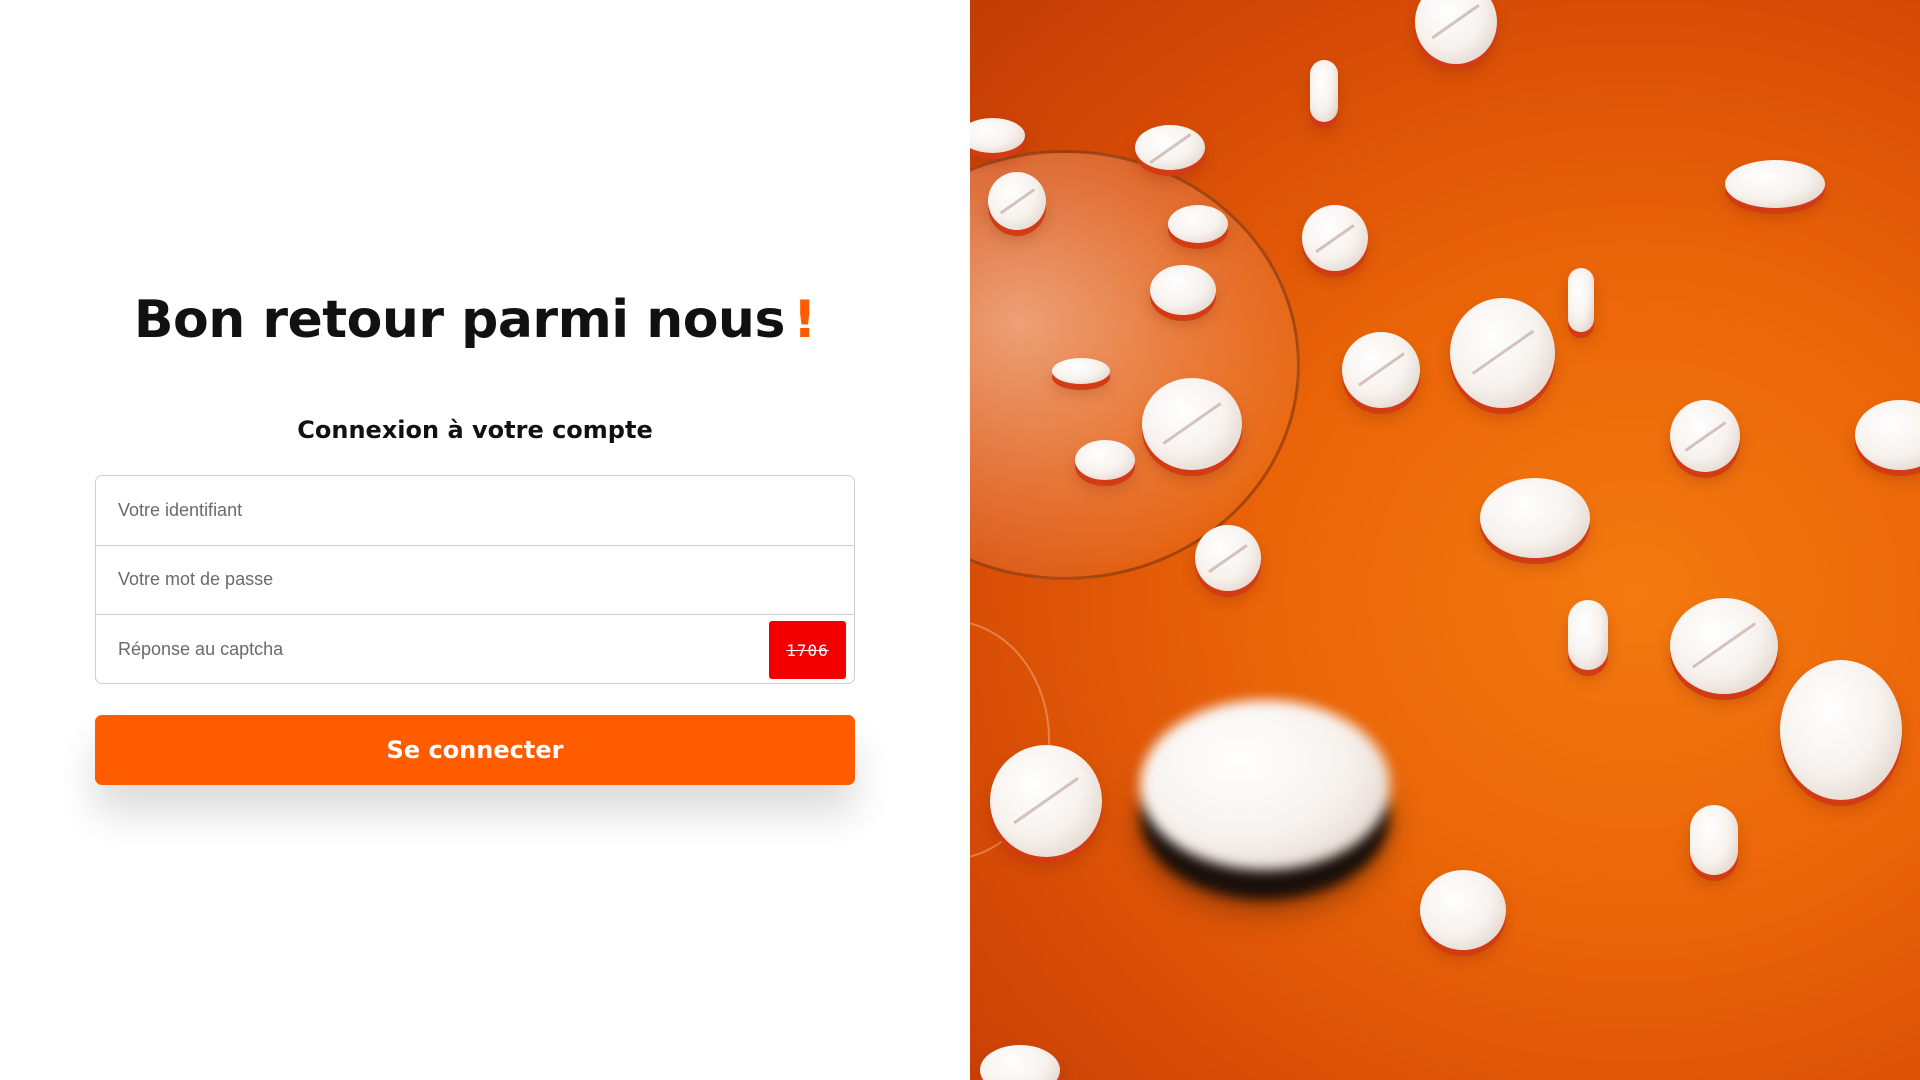  I want to click on captcha-field-row: 1706, so click(475, 649).